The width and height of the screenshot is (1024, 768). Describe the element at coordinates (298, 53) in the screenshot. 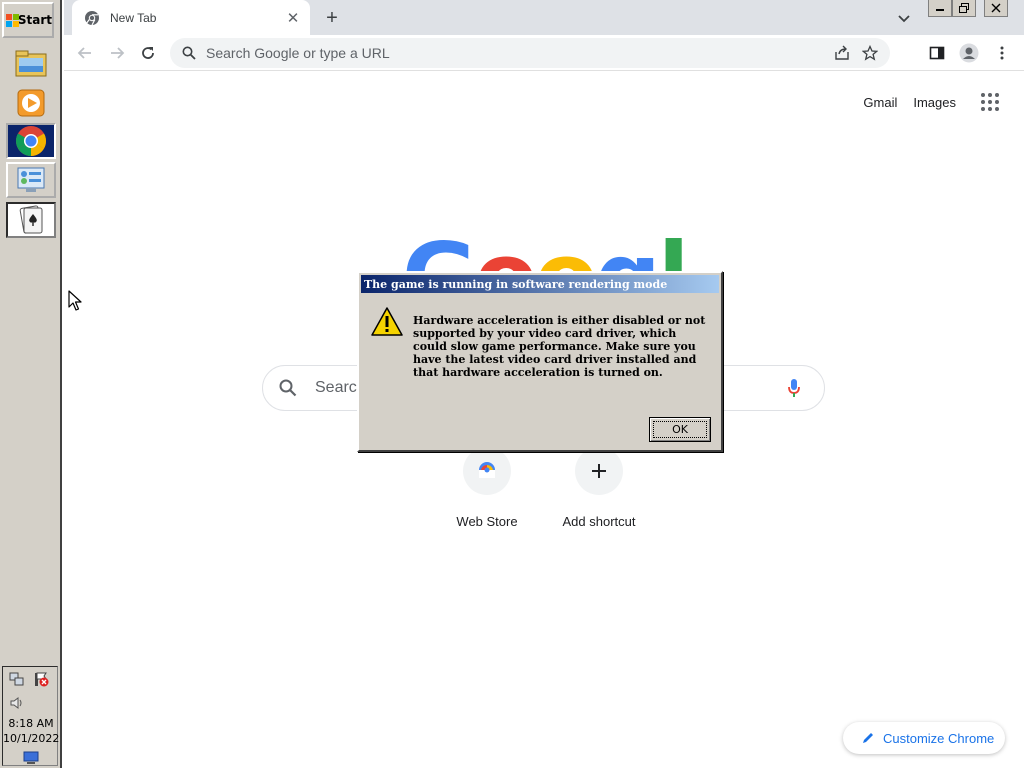

I see `address-bar-placeholder: Search Google or type a URL` at that location.